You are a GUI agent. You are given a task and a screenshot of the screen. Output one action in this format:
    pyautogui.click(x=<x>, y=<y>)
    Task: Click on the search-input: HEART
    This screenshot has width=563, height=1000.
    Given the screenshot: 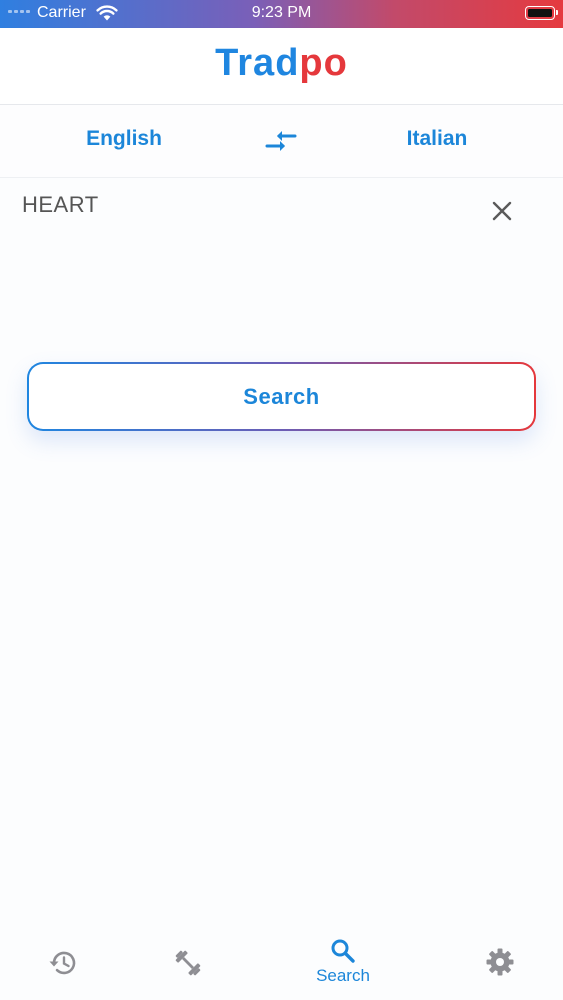 What is the action you would take?
    pyautogui.click(x=60, y=205)
    